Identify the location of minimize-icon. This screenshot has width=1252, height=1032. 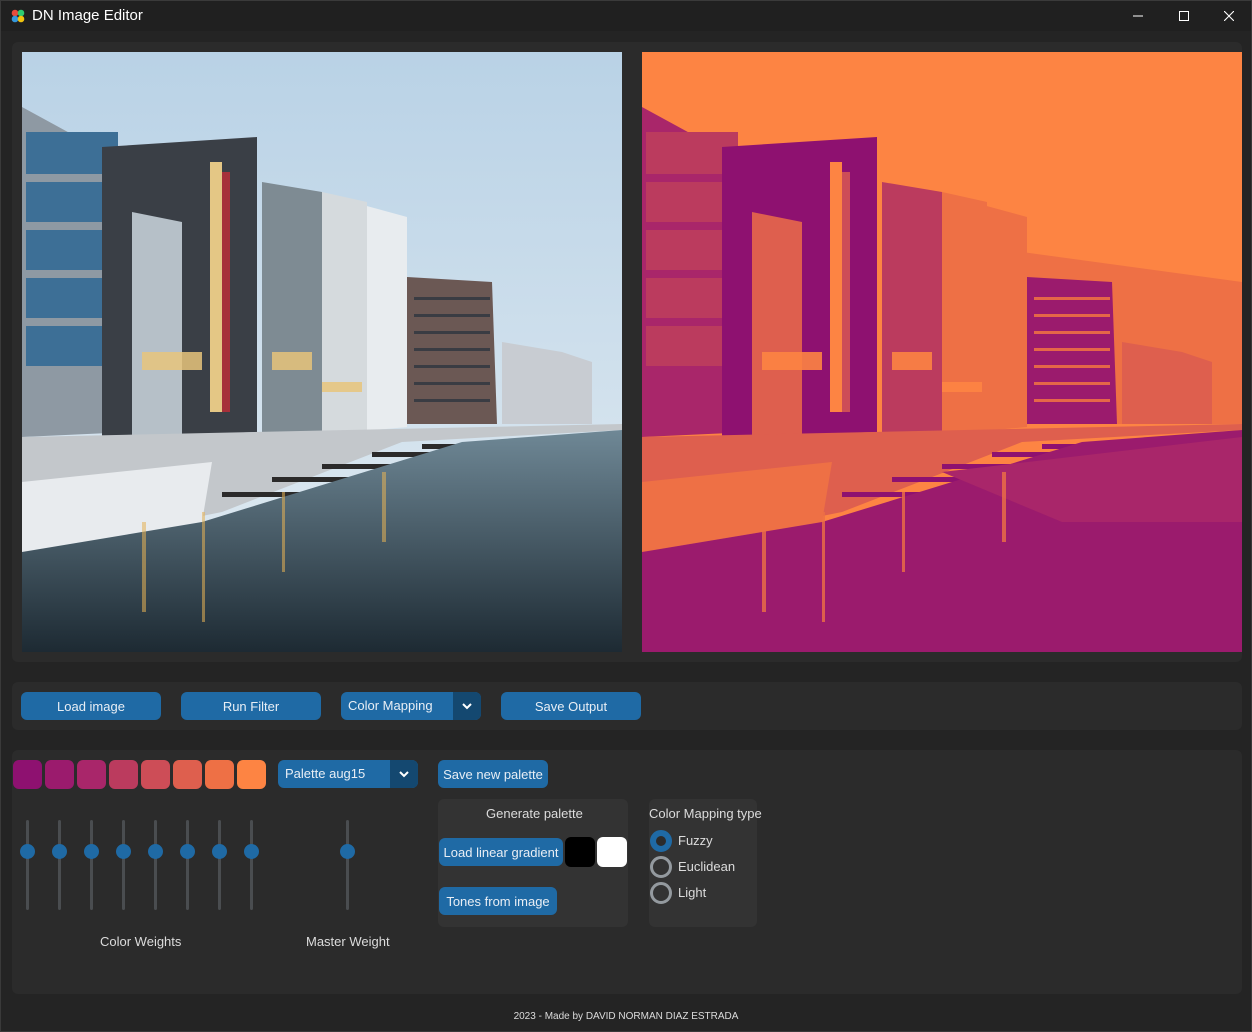
(1138, 16).